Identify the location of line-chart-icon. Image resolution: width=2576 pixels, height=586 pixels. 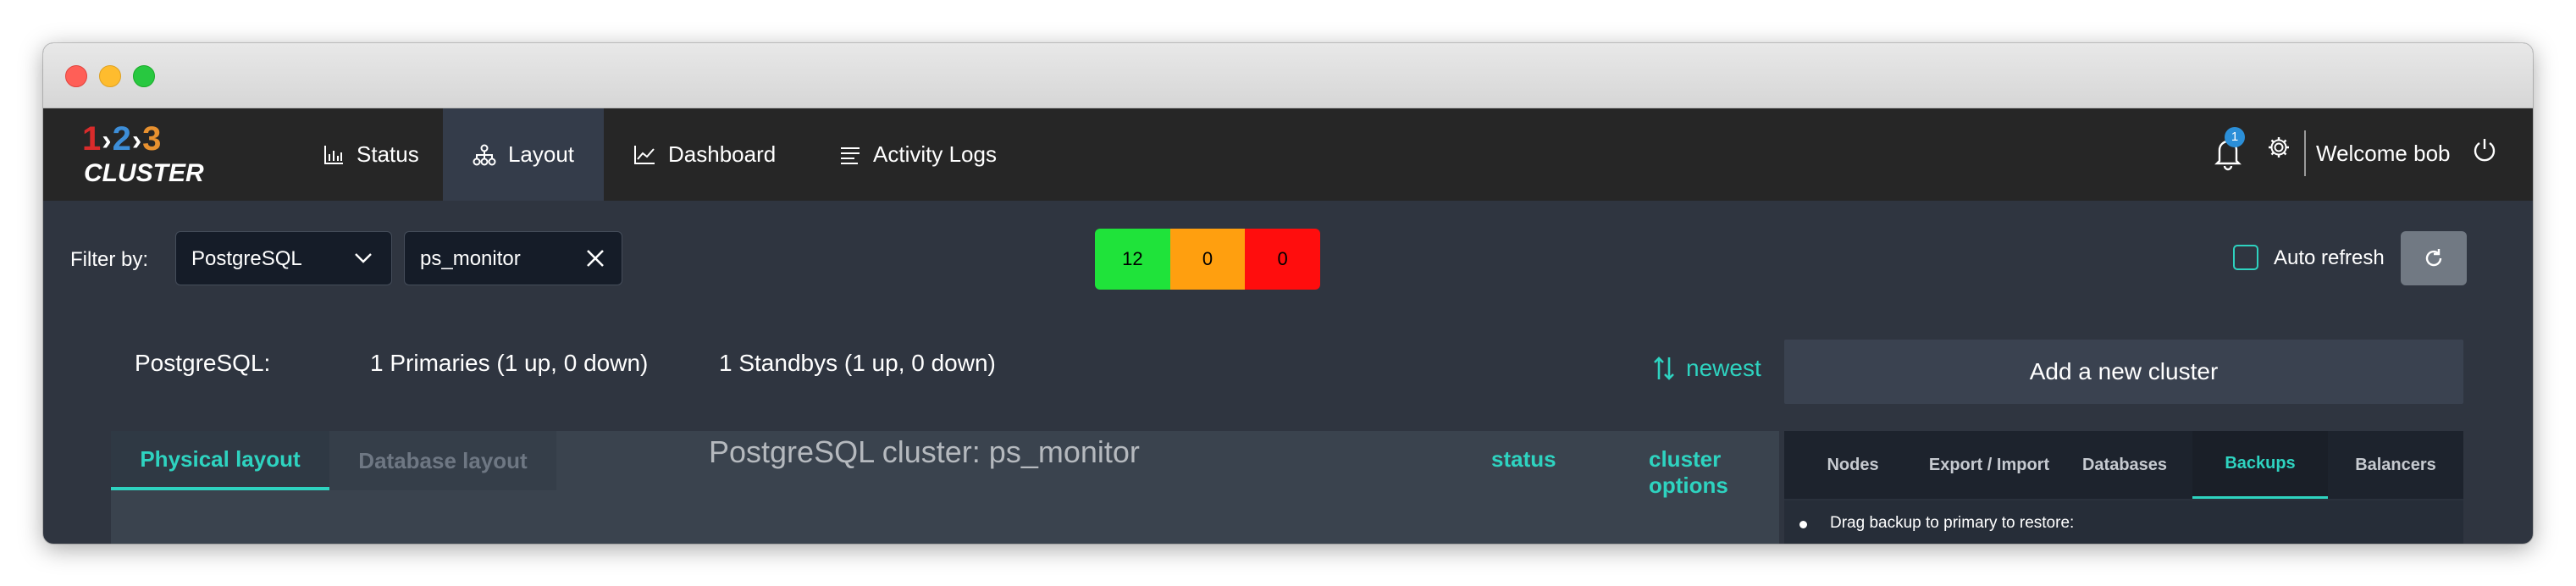
(645, 155).